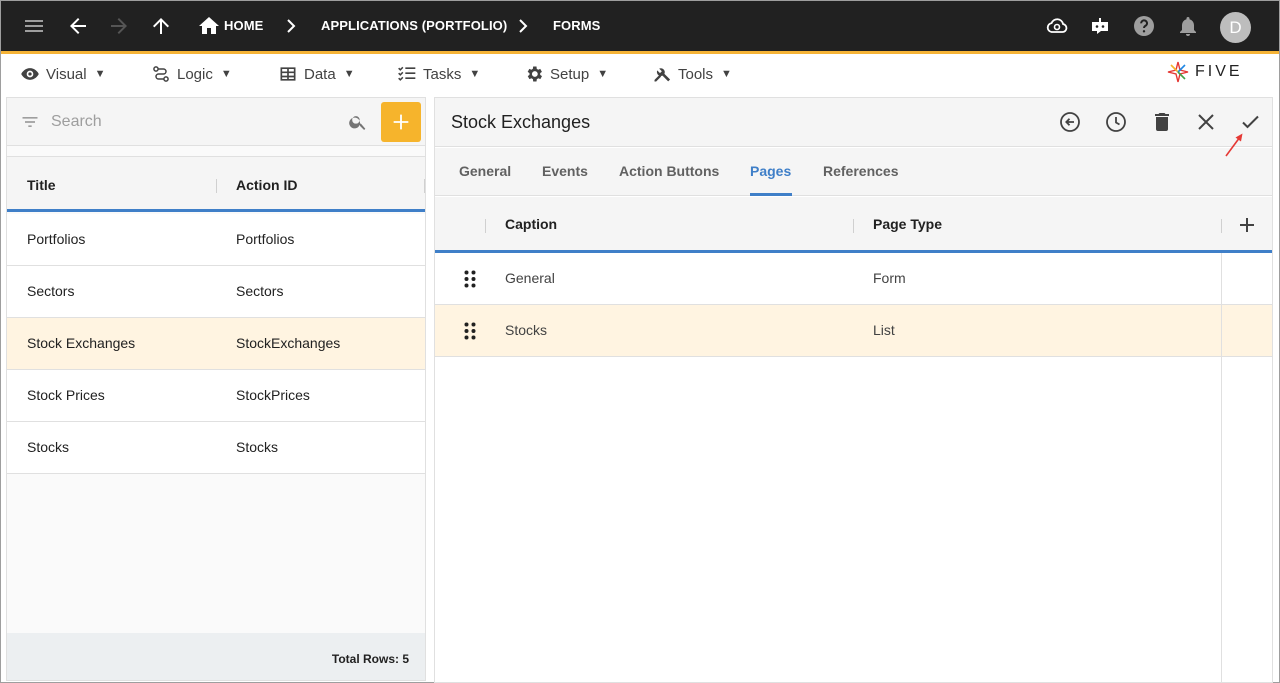  Describe the element at coordinates (216, 448) in the screenshot. I see `list-row: Stocks Stocks` at that location.